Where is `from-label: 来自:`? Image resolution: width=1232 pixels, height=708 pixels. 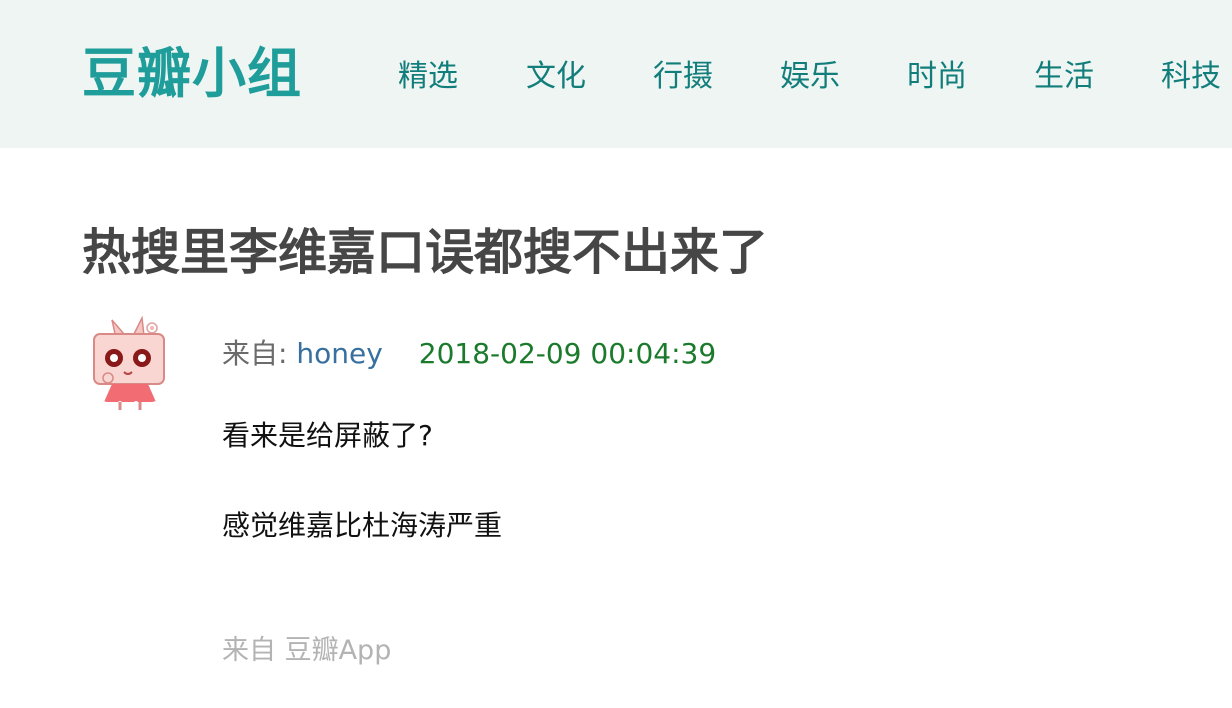
from-label: 来自: is located at coordinates (259, 353).